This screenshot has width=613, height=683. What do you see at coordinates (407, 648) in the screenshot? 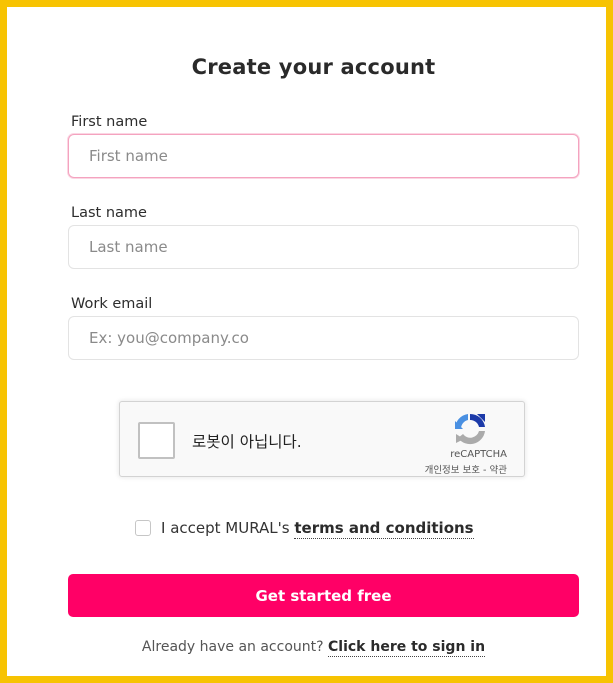
I see `signin-link: Click here to sign in` at bounding box center [407, 648].